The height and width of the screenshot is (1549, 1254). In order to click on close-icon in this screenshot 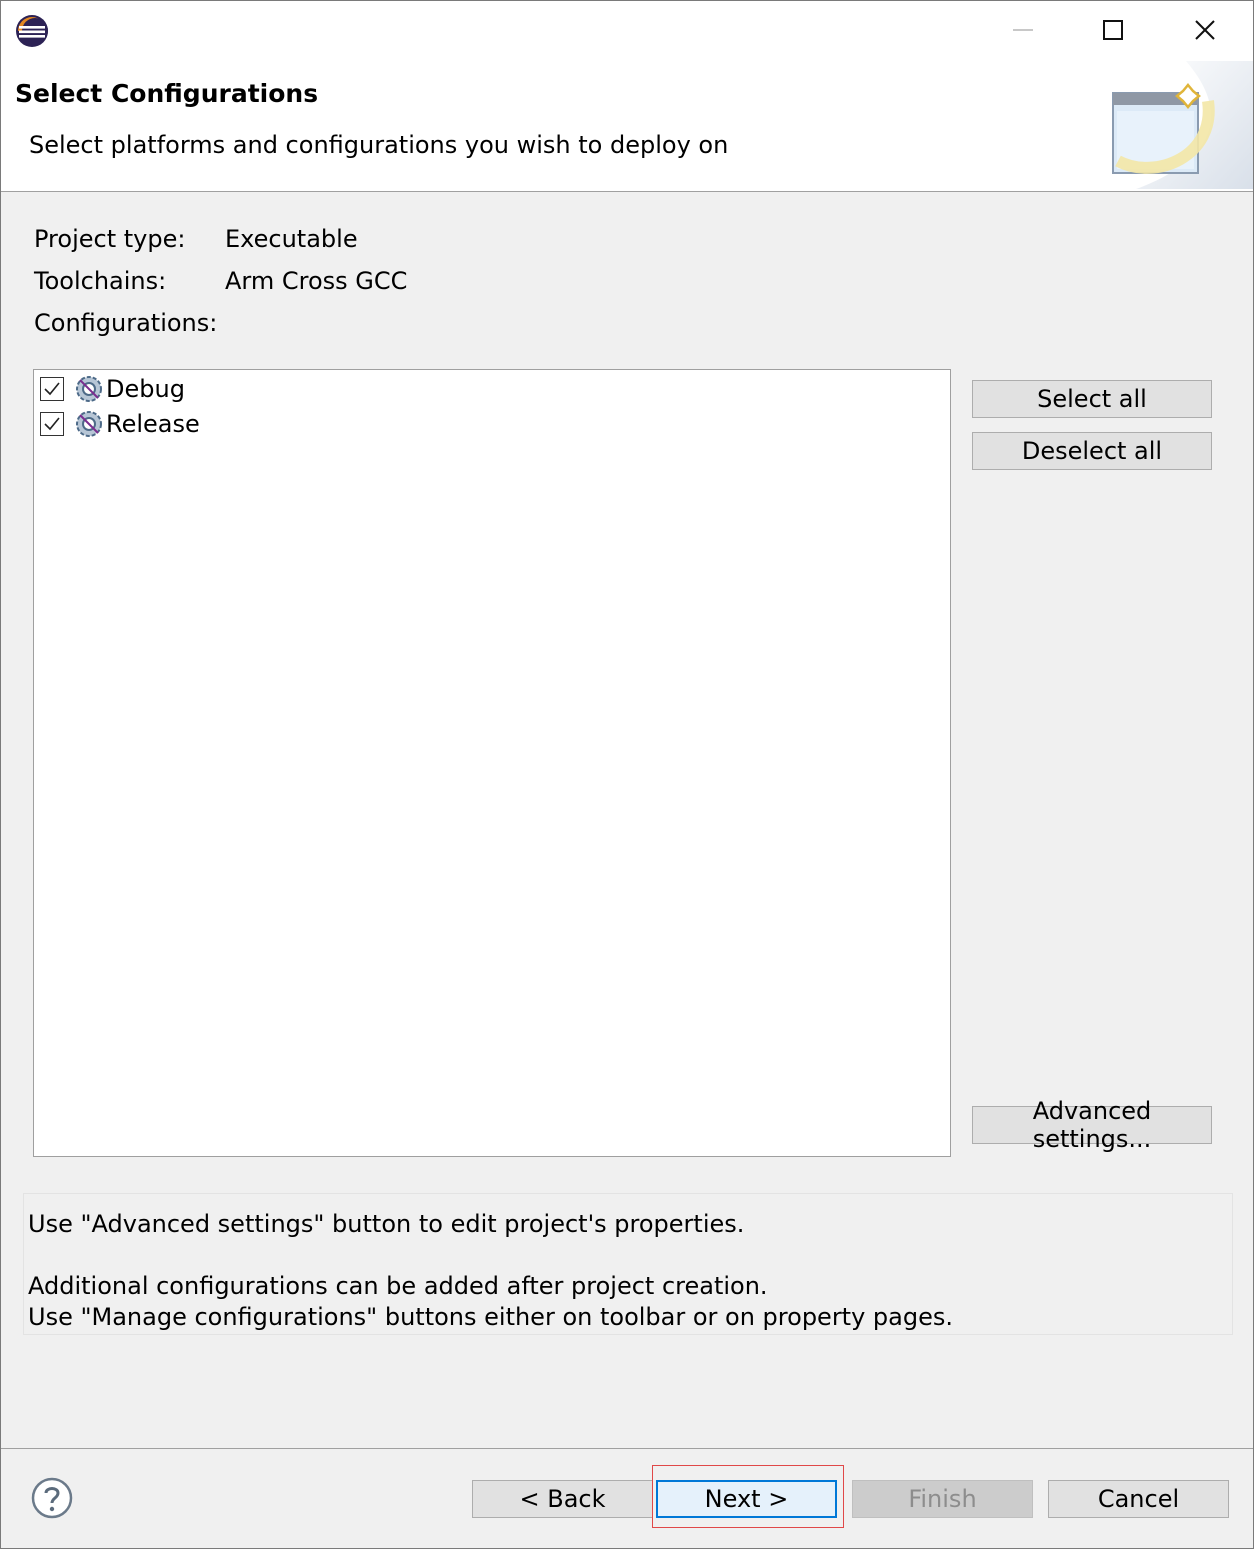, I will do `click(1205, 30)`.